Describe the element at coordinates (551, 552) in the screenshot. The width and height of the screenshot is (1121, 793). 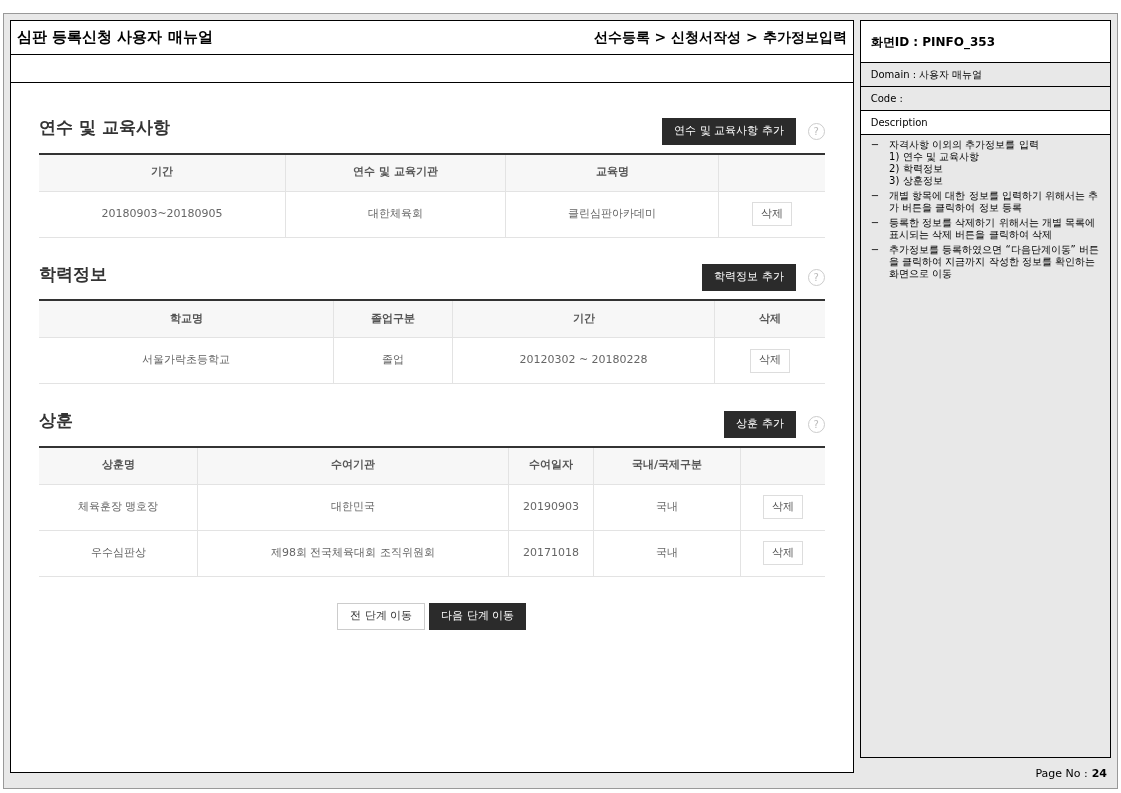
I see `table-cell-text: 20171018` at that location.